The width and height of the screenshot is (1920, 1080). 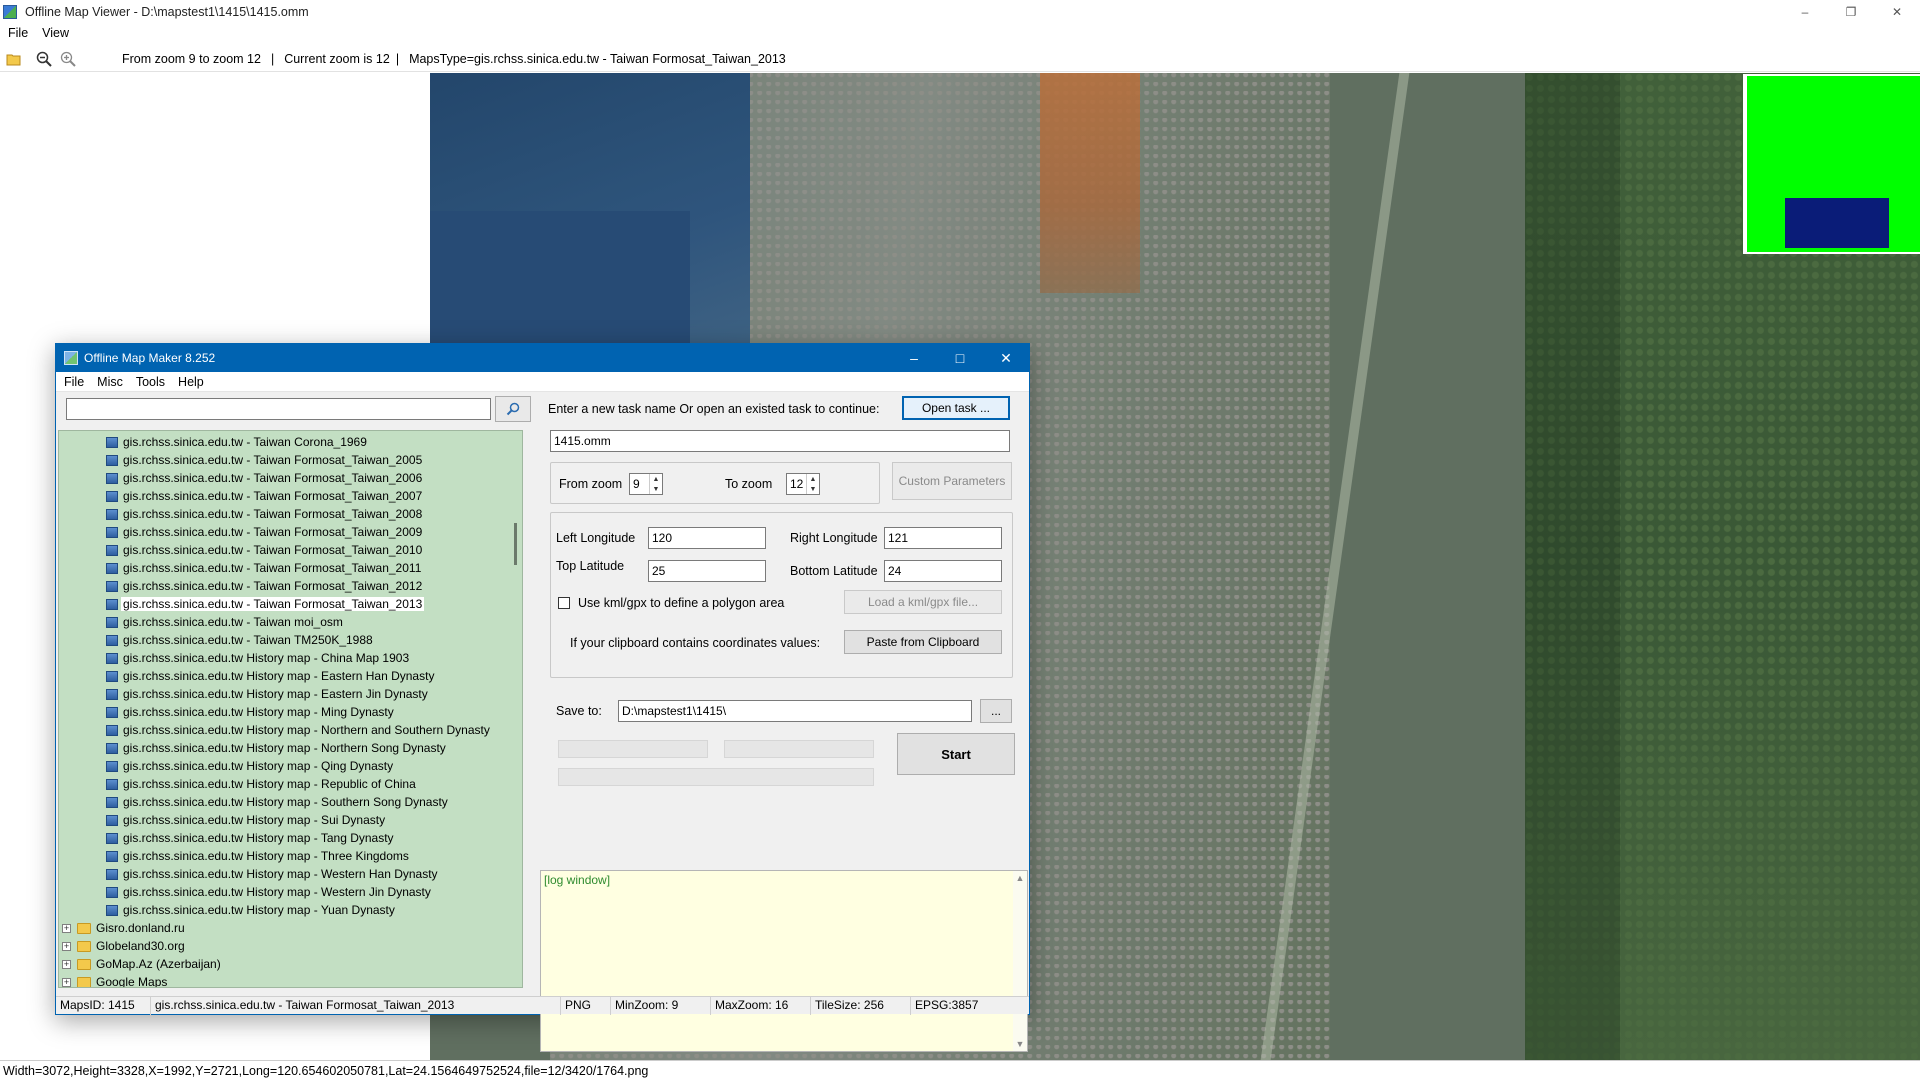 I want to click on tree-folder: + GoMap.Az (Azerbaijan), so click(x=140, y=964).